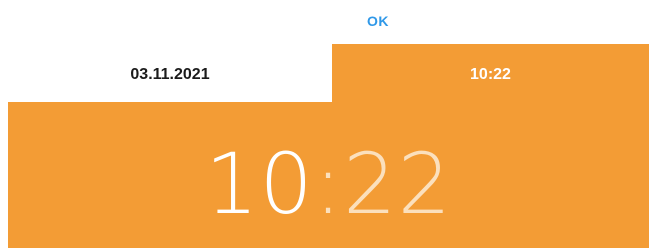  Describe the element at coordinates (490, 73) in the screenshot. I see `tab-time: 10:22` at that location.